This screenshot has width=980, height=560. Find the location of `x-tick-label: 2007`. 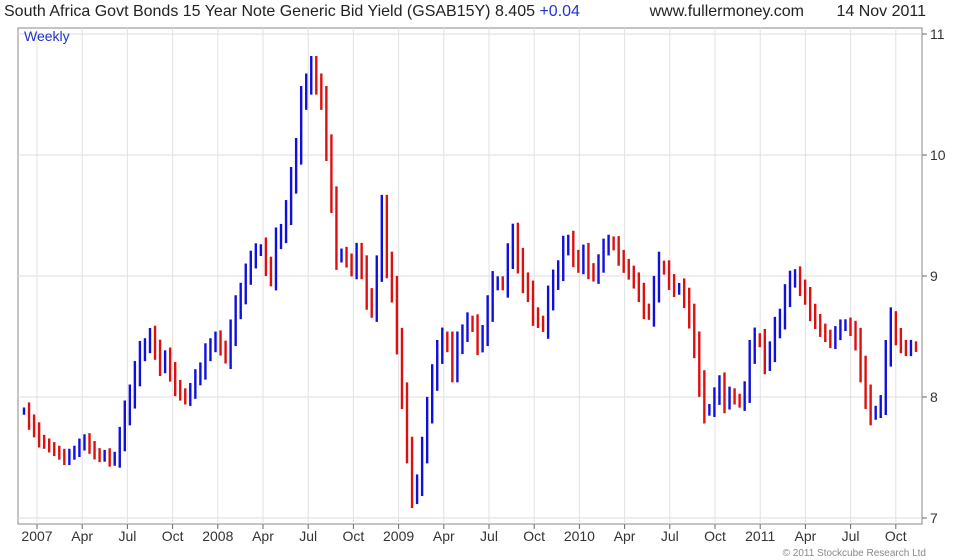

x-tick-label: 2007 is located at coordinates (36, 536).